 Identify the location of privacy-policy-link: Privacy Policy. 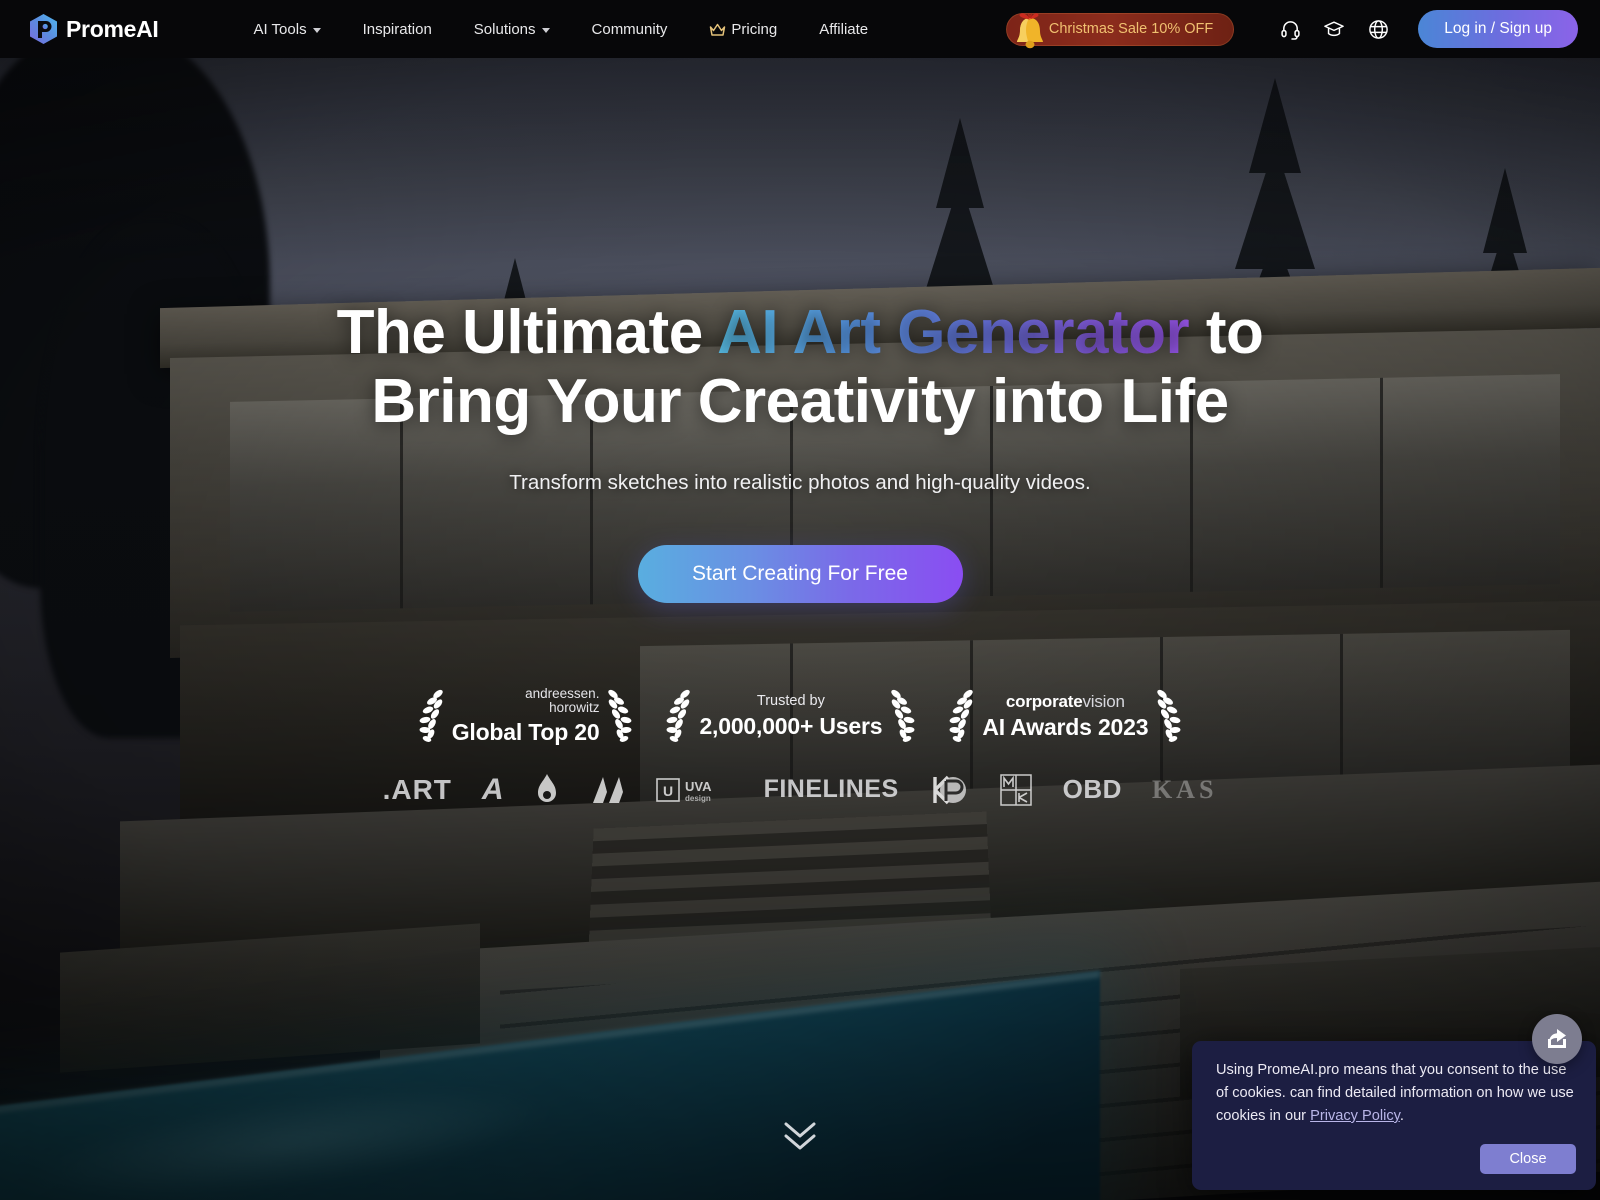
(1355, 1116).